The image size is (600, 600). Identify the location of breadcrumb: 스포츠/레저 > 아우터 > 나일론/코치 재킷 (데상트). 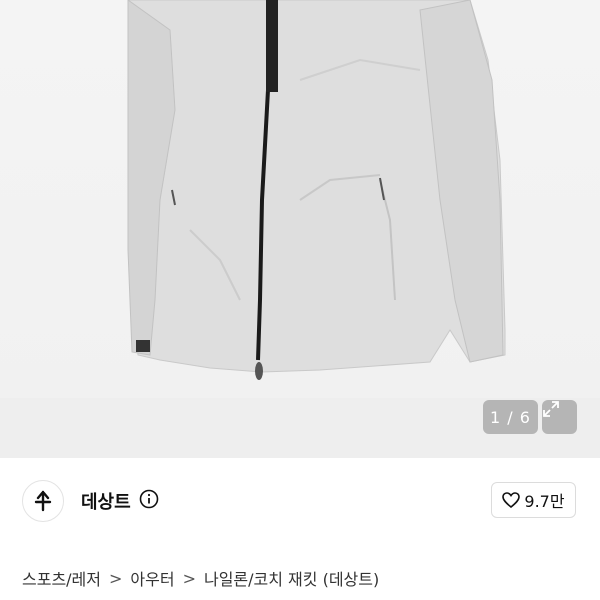
(200, 578).